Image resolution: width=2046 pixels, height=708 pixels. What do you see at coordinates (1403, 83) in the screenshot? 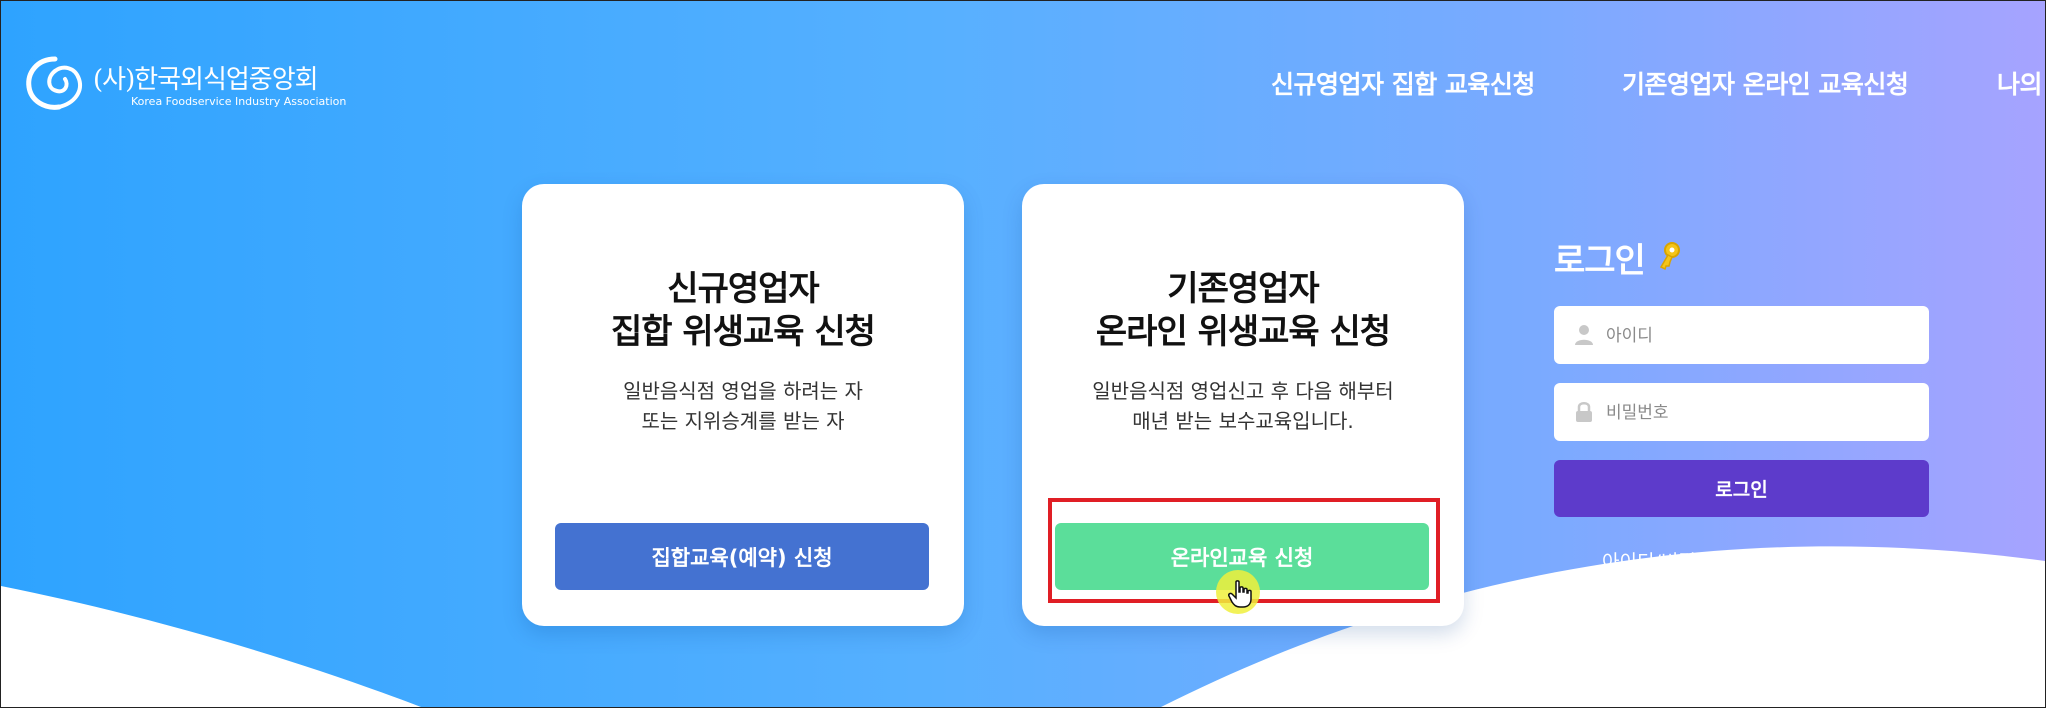
I see `nav-item-new-business-training: 신규영업자 집합 교육신청` at bounding box center [1403, 83].